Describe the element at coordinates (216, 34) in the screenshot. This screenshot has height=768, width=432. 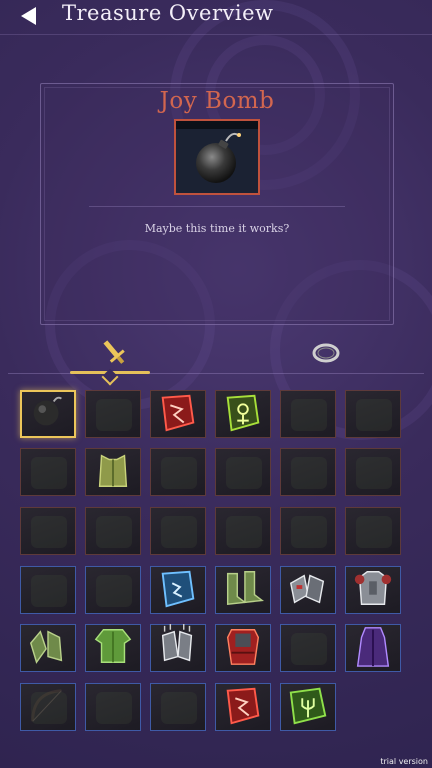
I see `header-divider` at that location.